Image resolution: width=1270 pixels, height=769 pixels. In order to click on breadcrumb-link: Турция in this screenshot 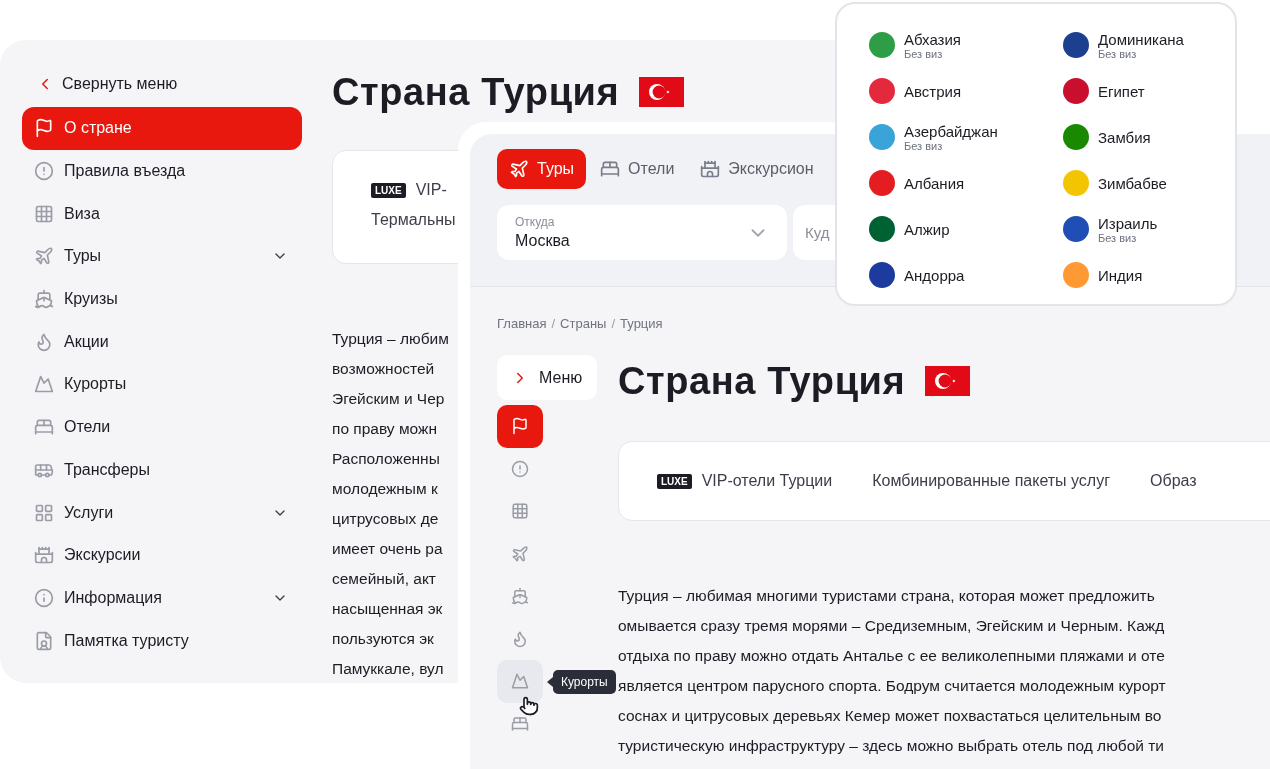, I will do `click(641, 323)`.